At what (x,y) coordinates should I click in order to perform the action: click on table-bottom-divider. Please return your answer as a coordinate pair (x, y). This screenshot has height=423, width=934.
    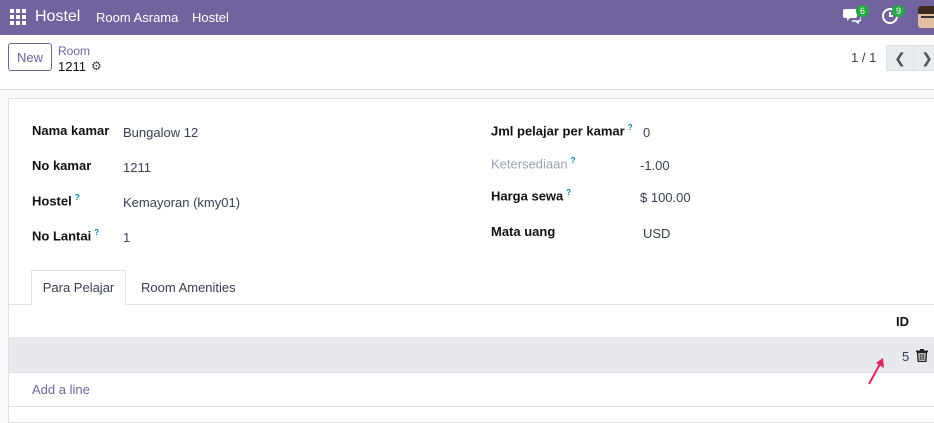
    Looking at the image, I should click on (471, 406).